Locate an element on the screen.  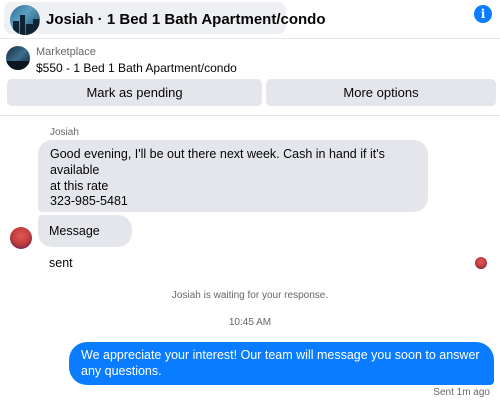
more-options-button: More options is located at coordinates (381, 92).